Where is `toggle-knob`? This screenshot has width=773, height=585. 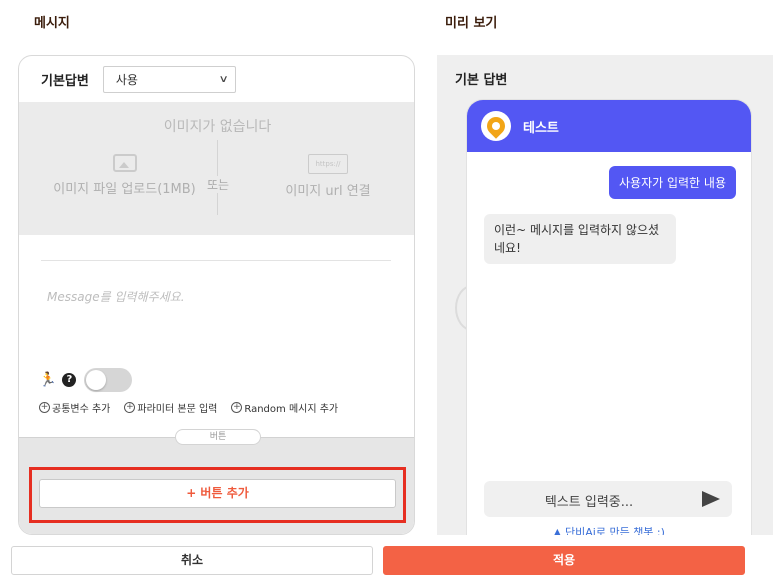 toggle-knob is located at coordinates (96, 380).